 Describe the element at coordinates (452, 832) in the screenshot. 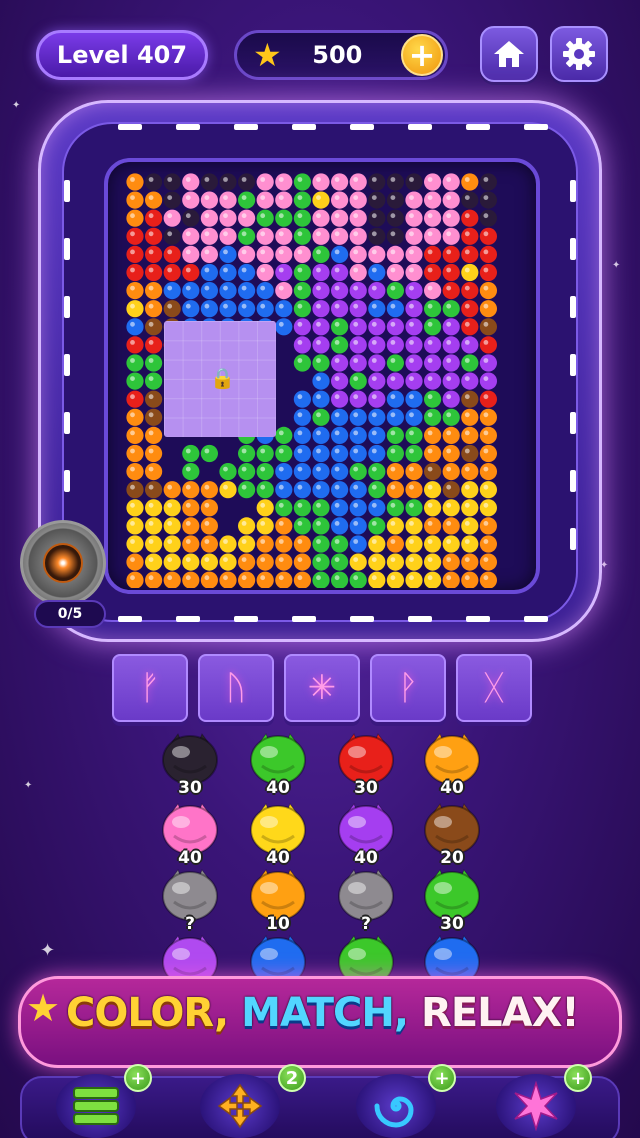

I see `color-ball-brown: 20` at that location.